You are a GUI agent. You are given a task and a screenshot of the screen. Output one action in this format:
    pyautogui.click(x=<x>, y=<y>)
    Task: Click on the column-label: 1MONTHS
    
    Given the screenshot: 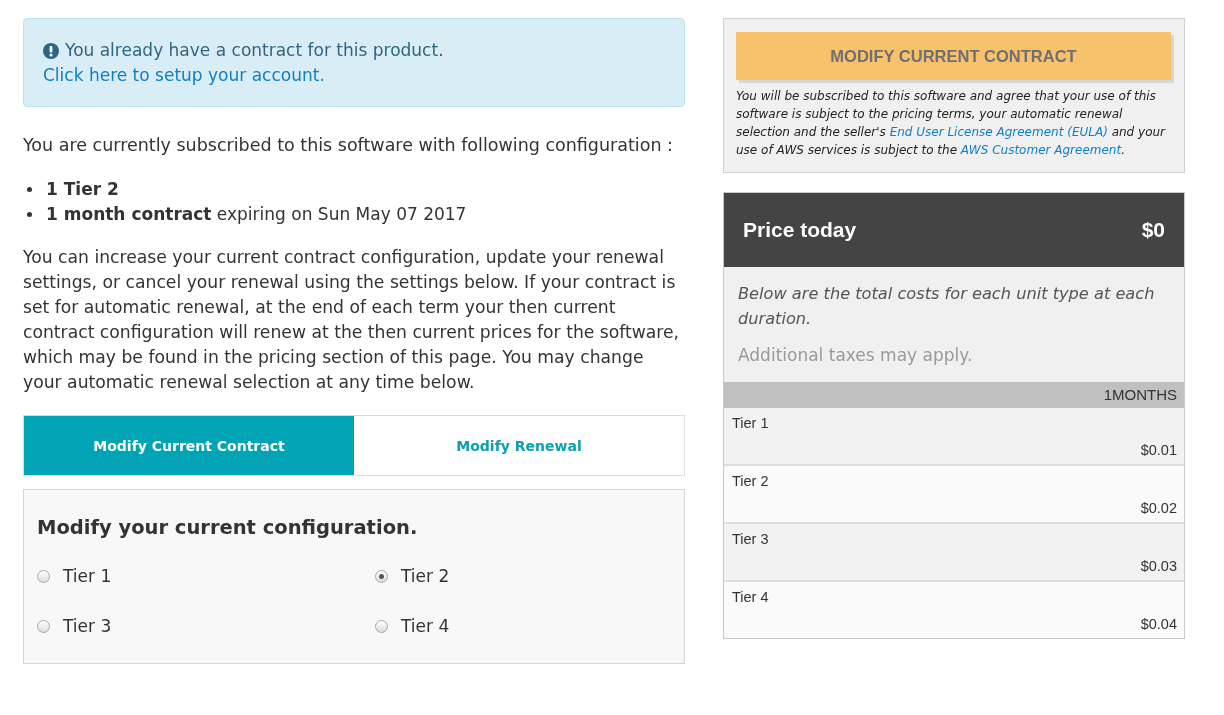 What is the action you would take?
    pyautogui.click(x=1140, y=394)
    